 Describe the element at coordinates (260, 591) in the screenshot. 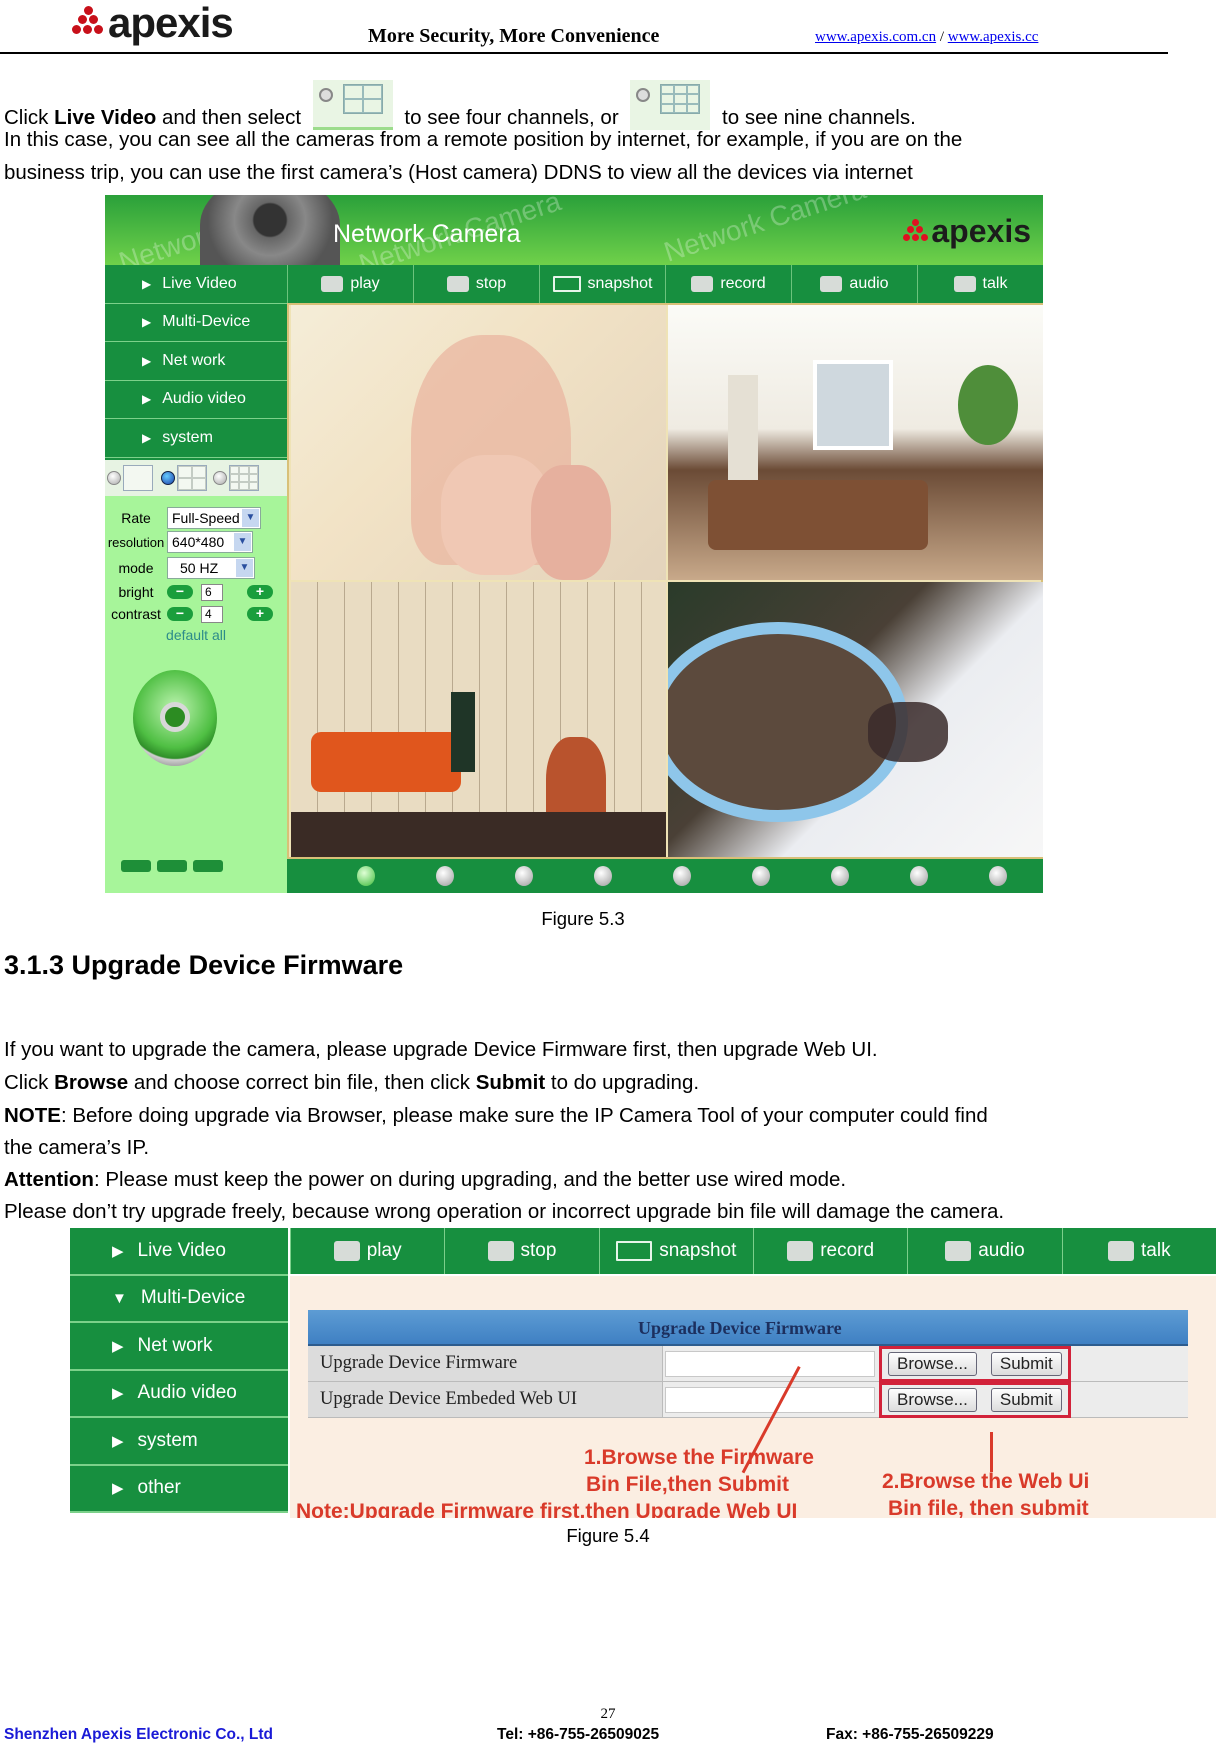

I see `bright-increase-button: +` at that location.